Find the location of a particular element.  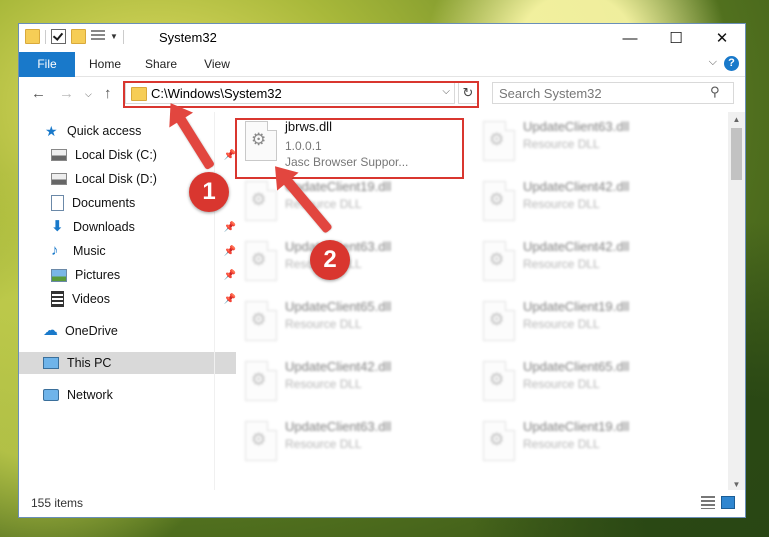

search-input is located at coordinates (613, 93).